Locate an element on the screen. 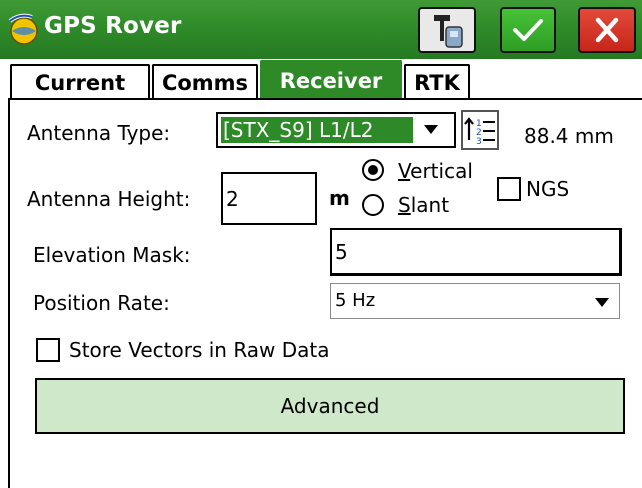  close-button is located at coordinates (607, 30).